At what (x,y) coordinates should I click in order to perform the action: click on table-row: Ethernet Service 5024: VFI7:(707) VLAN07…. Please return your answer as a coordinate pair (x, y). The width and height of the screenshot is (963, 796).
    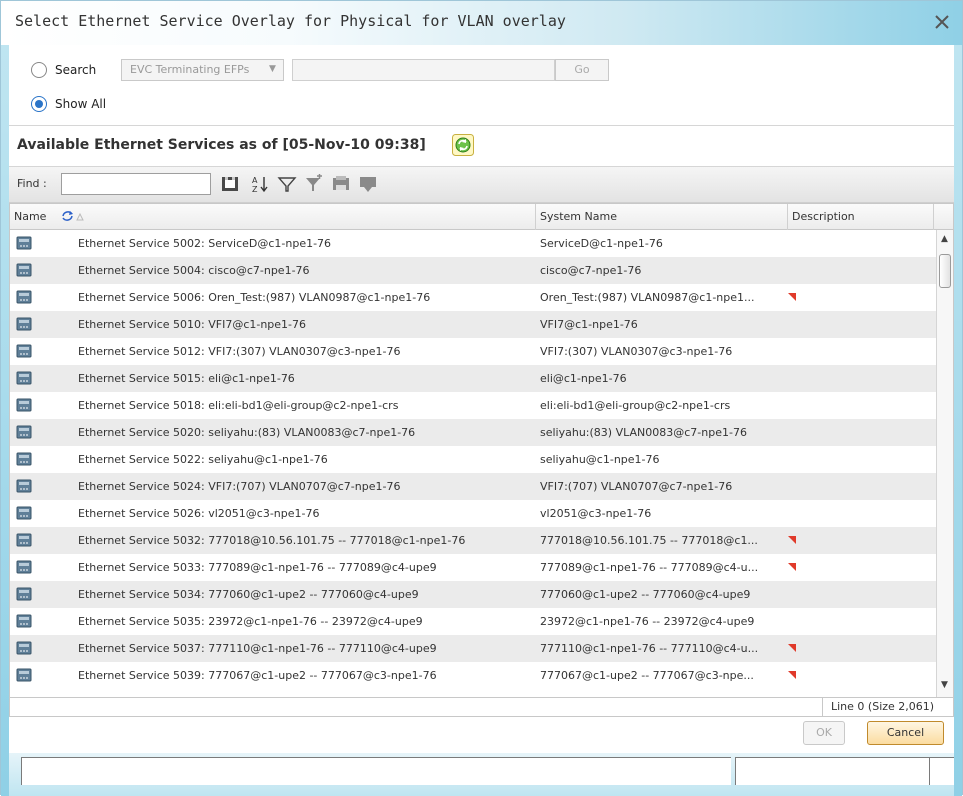
    Looking at the image, I should click on (473, 486).